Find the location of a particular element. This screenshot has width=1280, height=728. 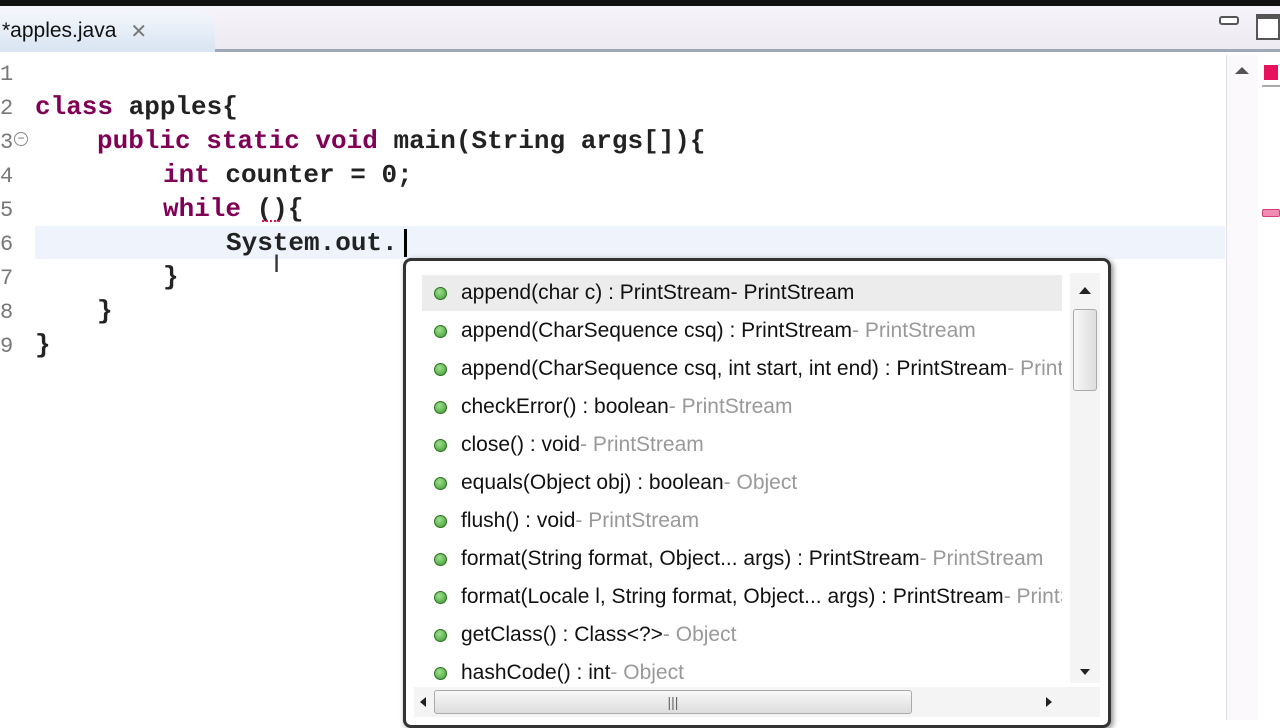

method-signature: equals(Object obj) : boolean is located at coordinates (592, 482).